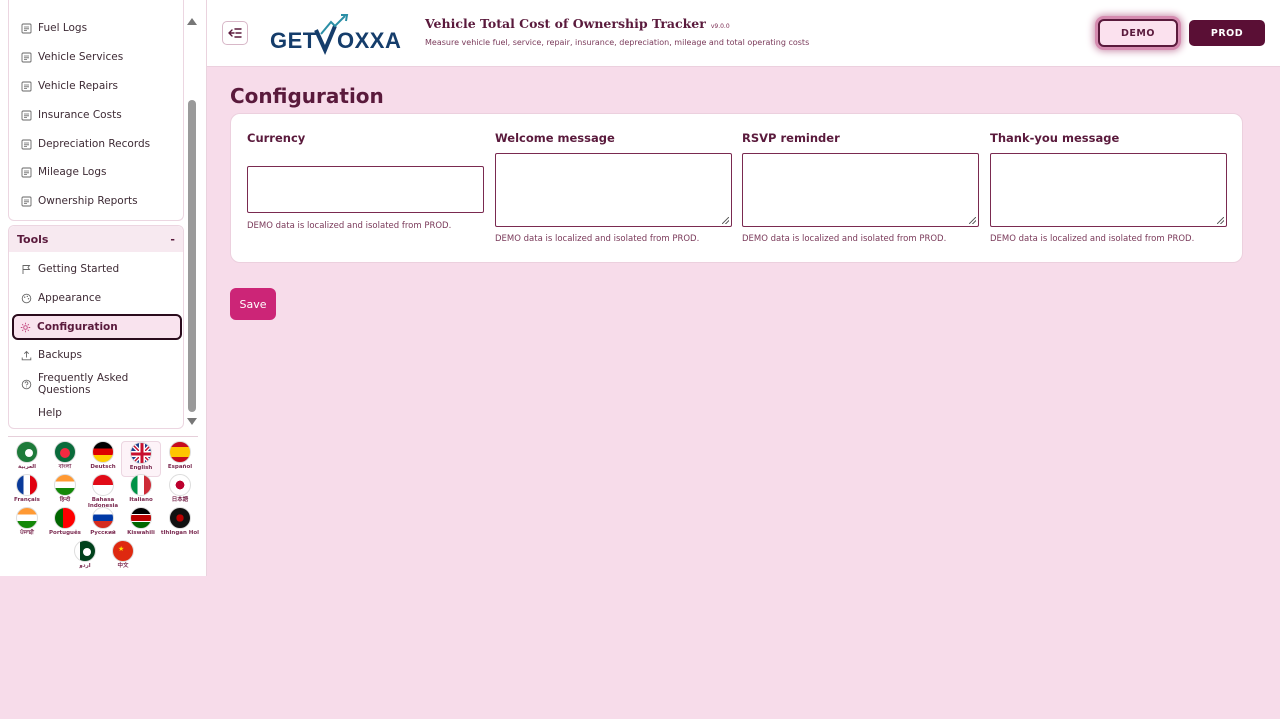  I want to click on sidebar-item-insurance-costs: Insurance Costs, so click(97, 115).